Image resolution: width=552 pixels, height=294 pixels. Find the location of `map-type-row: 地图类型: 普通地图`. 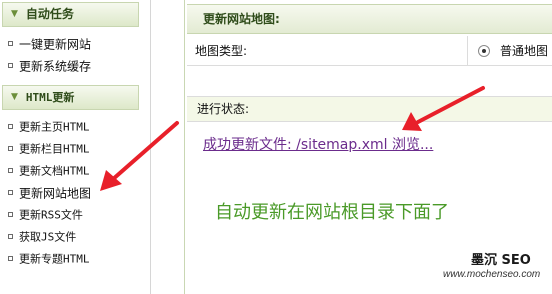

map-type-row: 地图类型: 普通地图 is located at coordinates (369, 51).